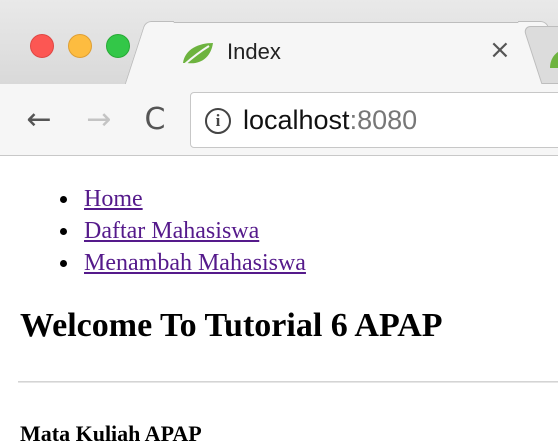 Image resolution: width=558 pixels, height=444 pixels. I want to click on page-title: Welcome To Tutorial 6 APAP, so click(231, 325).